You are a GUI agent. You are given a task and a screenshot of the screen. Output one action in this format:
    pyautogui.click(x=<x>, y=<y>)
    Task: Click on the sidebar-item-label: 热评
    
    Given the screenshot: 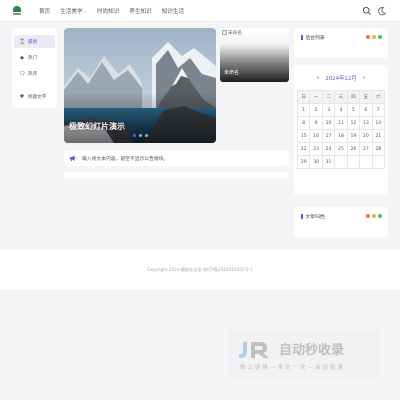 What is the action you would take?
    pyautogui.click(x=33, y=74)
    